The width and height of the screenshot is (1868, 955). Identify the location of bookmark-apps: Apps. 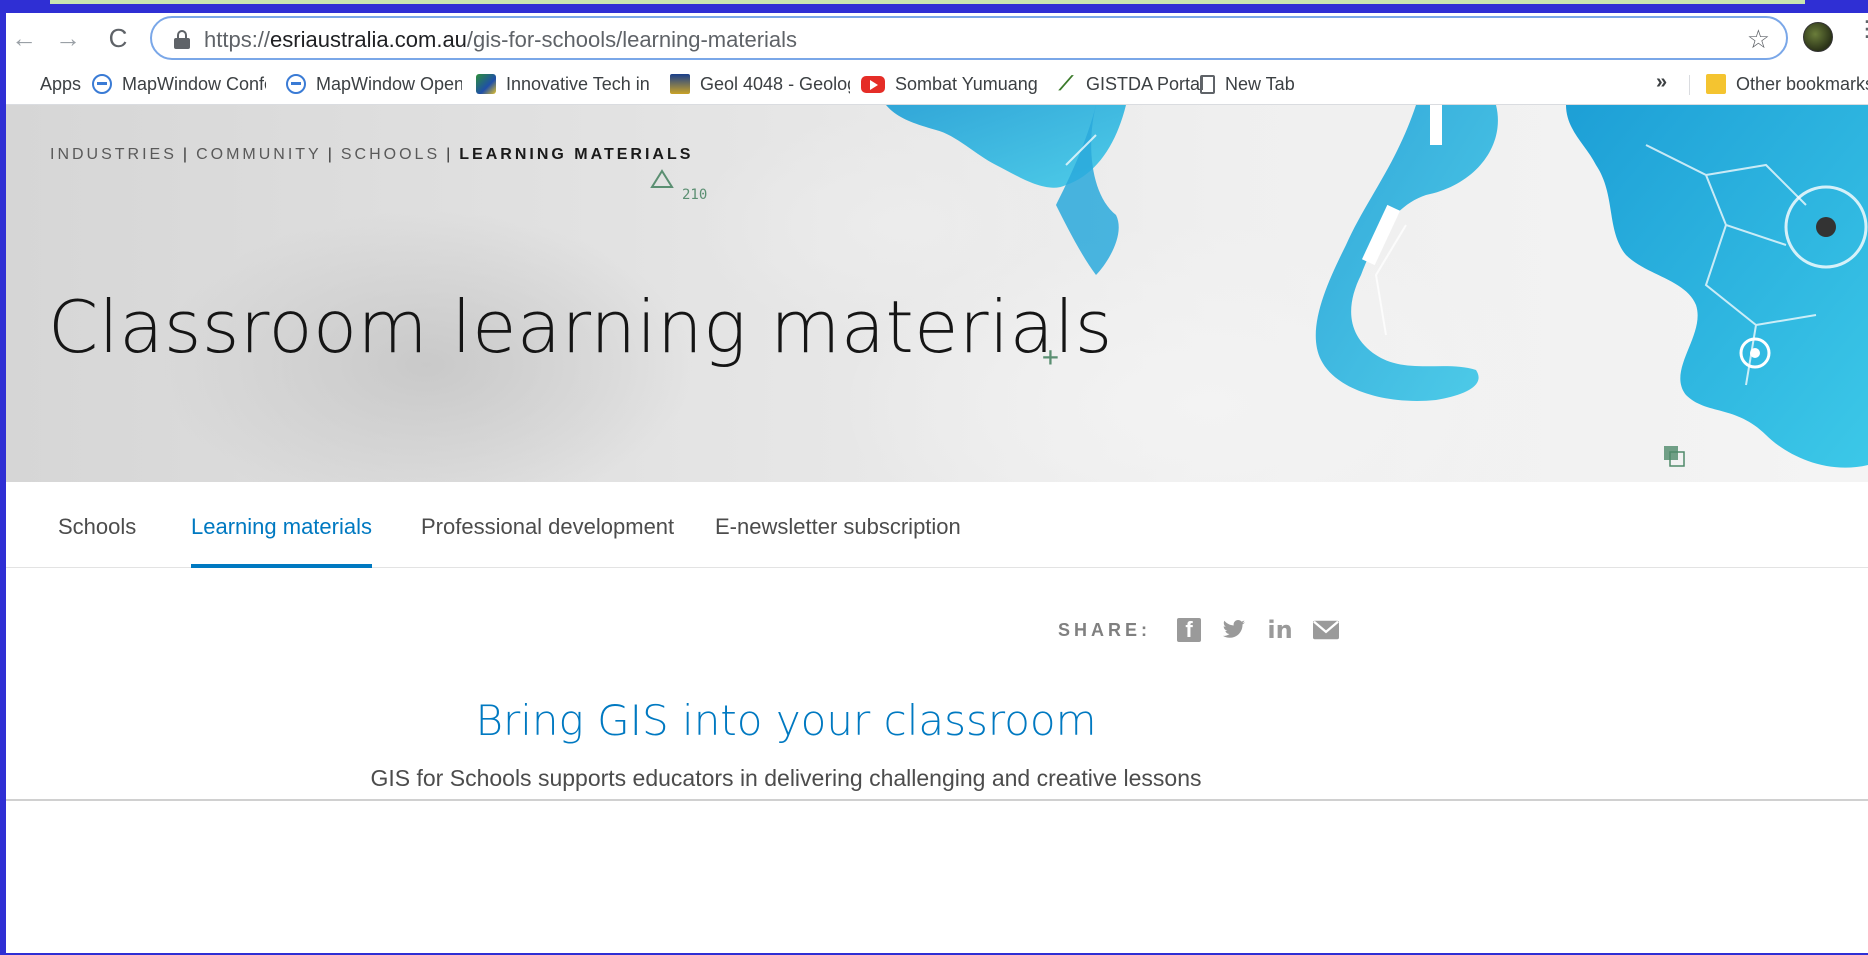
(45, 84).